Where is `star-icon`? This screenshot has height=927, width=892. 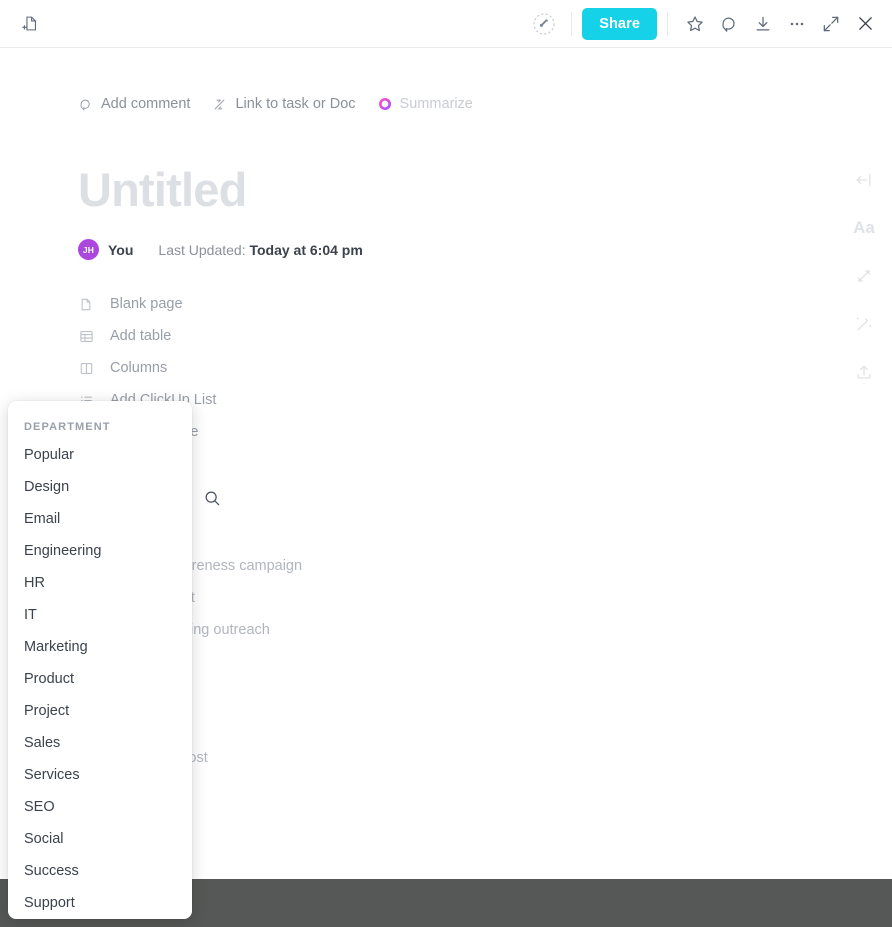 star-icon is located at coordinates (695, 24).